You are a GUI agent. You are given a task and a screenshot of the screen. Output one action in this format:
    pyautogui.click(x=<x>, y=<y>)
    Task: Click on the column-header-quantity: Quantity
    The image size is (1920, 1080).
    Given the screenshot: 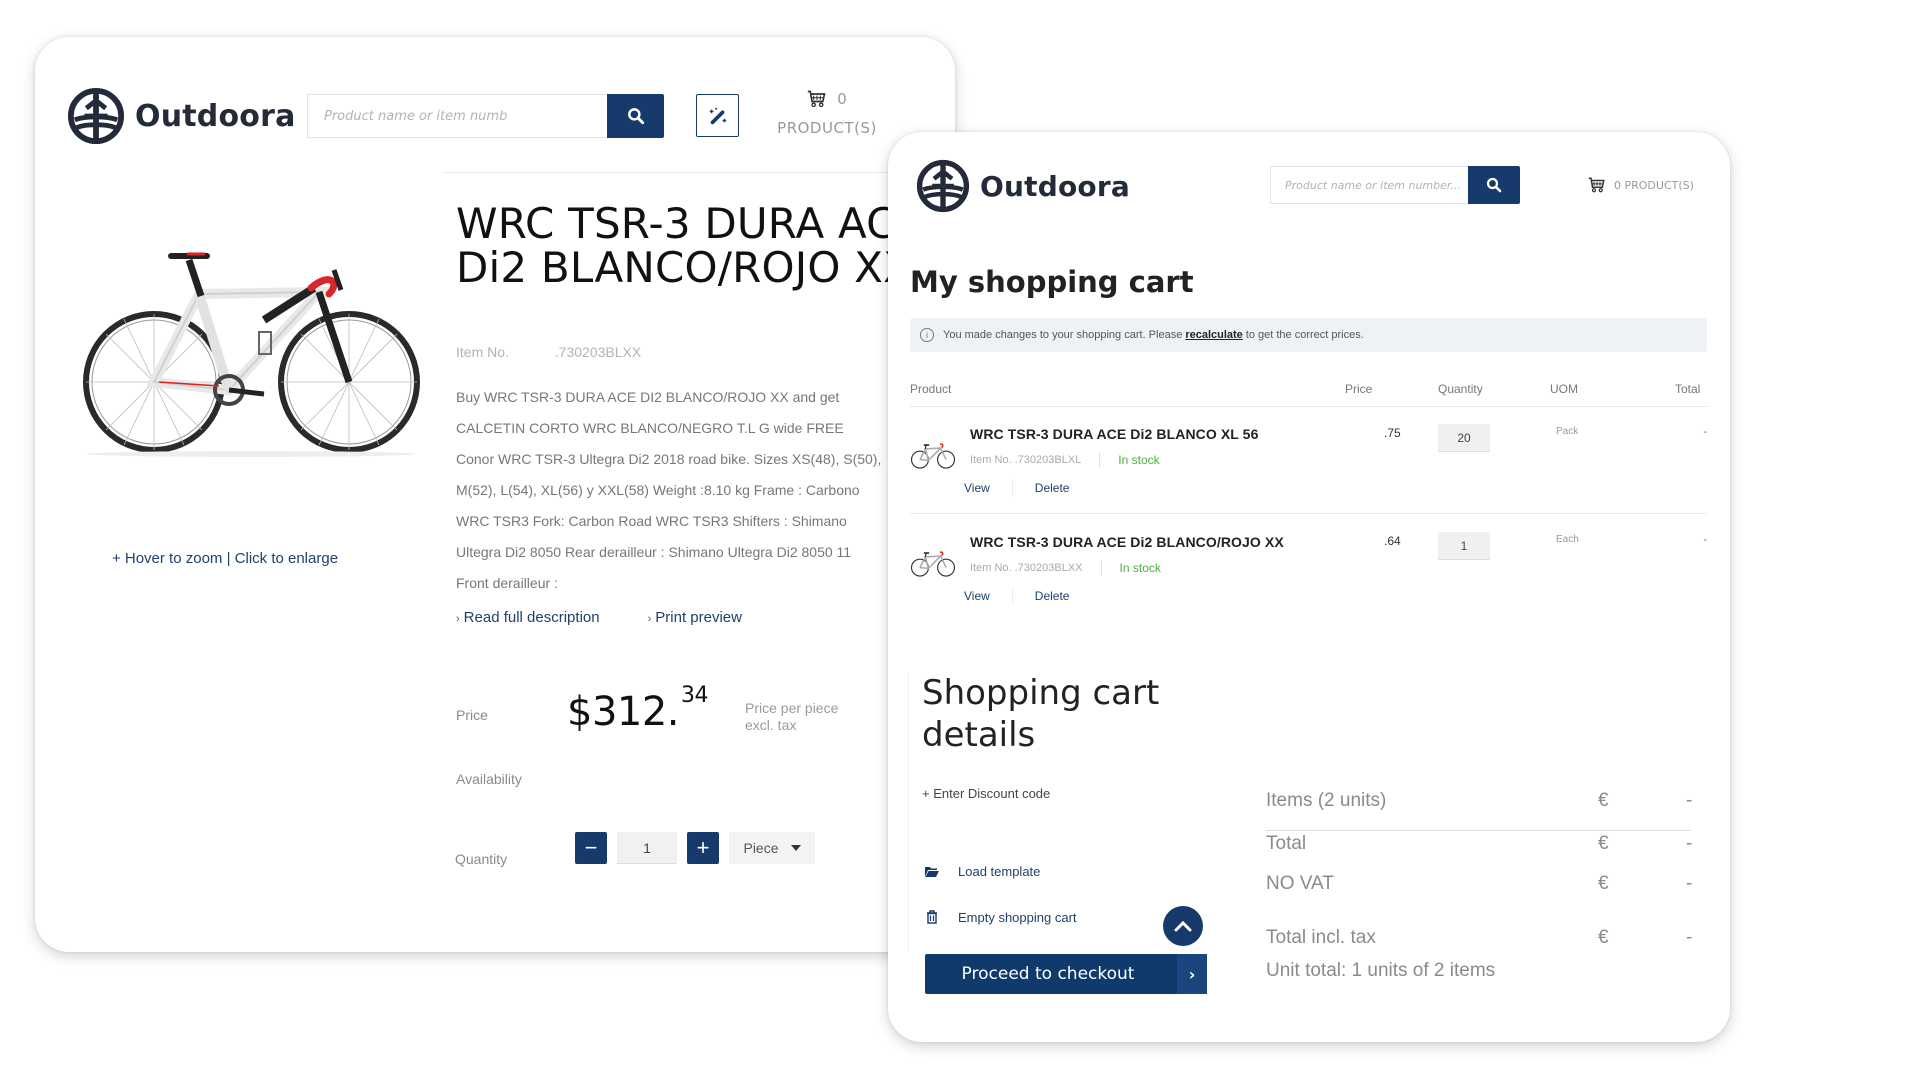 What is the action you would take?
    pyautogui.click(x=1460, y=389)
    